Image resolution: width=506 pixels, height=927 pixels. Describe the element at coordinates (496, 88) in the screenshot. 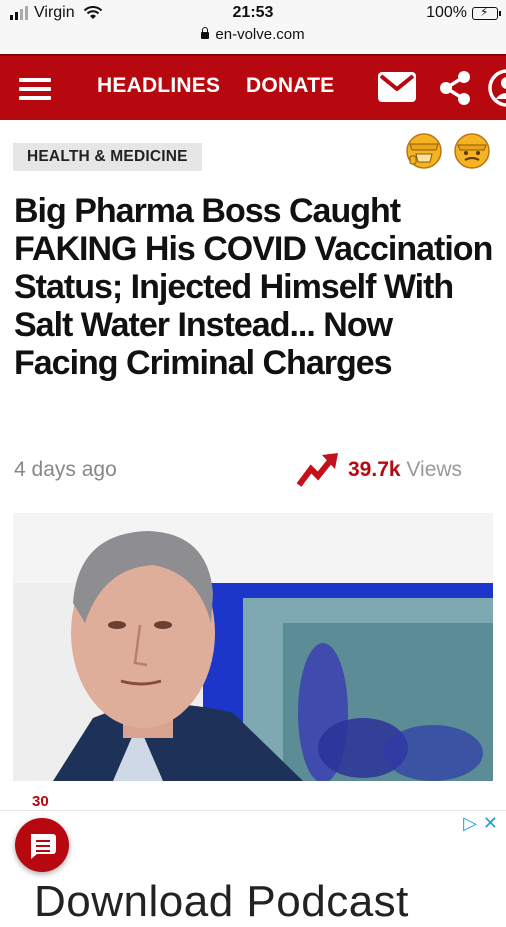

I see `user-account-icon` at that location.